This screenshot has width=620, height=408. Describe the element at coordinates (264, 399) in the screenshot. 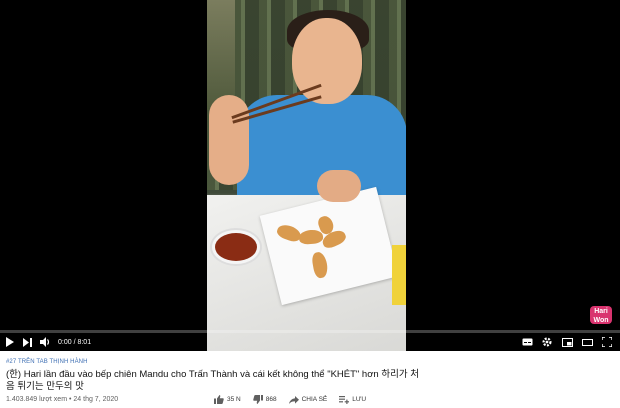

I see `dislike-button: 868` at that location.